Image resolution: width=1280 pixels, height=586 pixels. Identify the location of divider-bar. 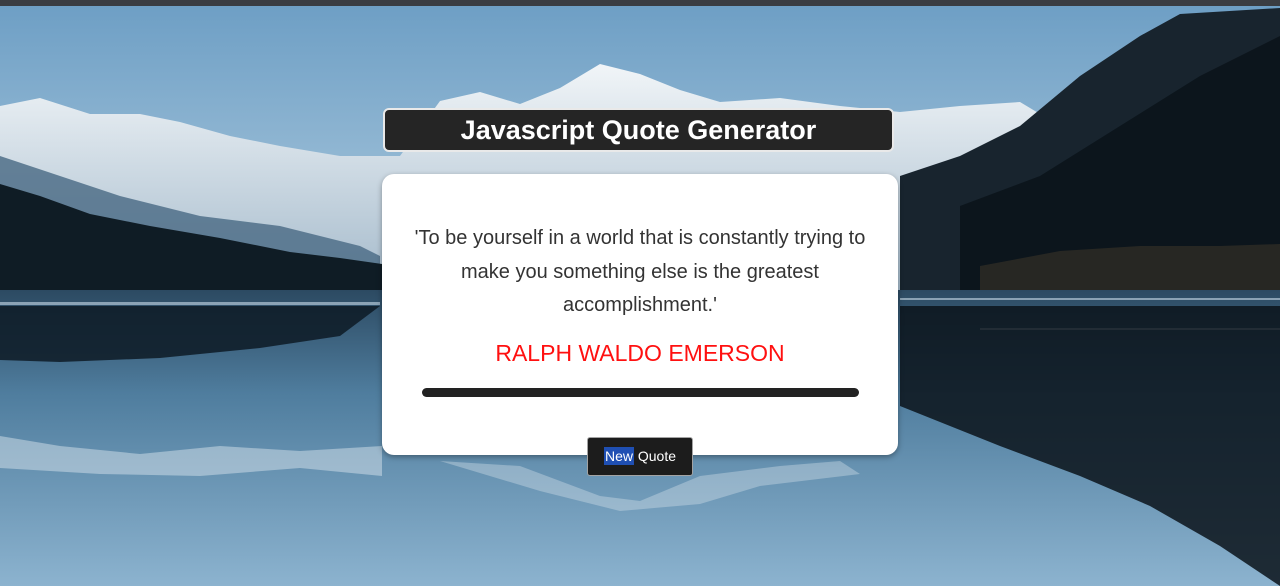
(640, 392).